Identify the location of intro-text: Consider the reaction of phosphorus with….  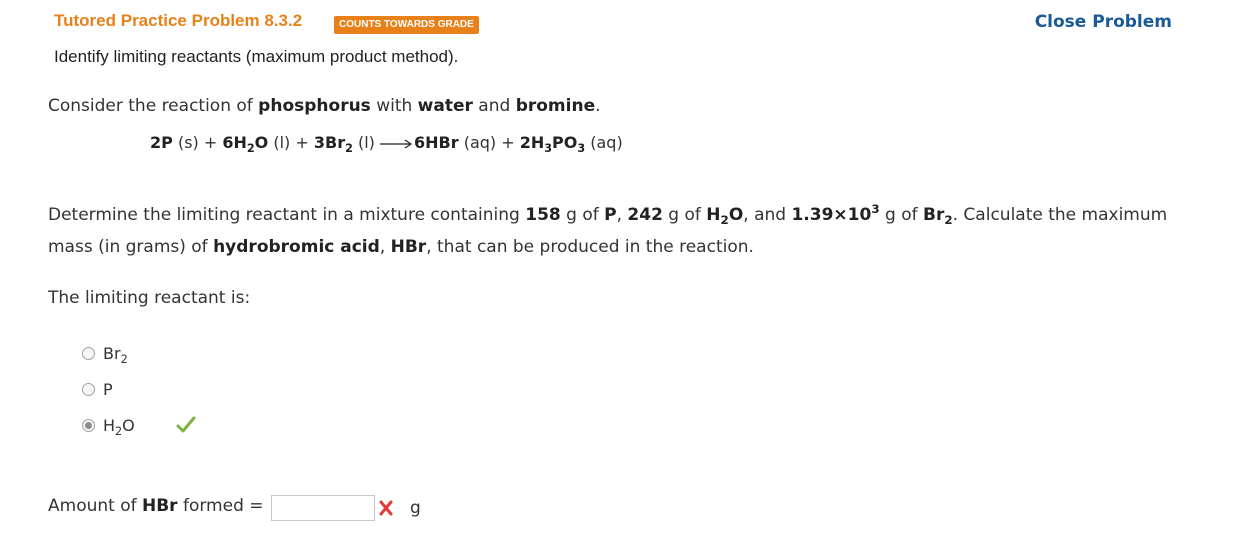
(324, 106).